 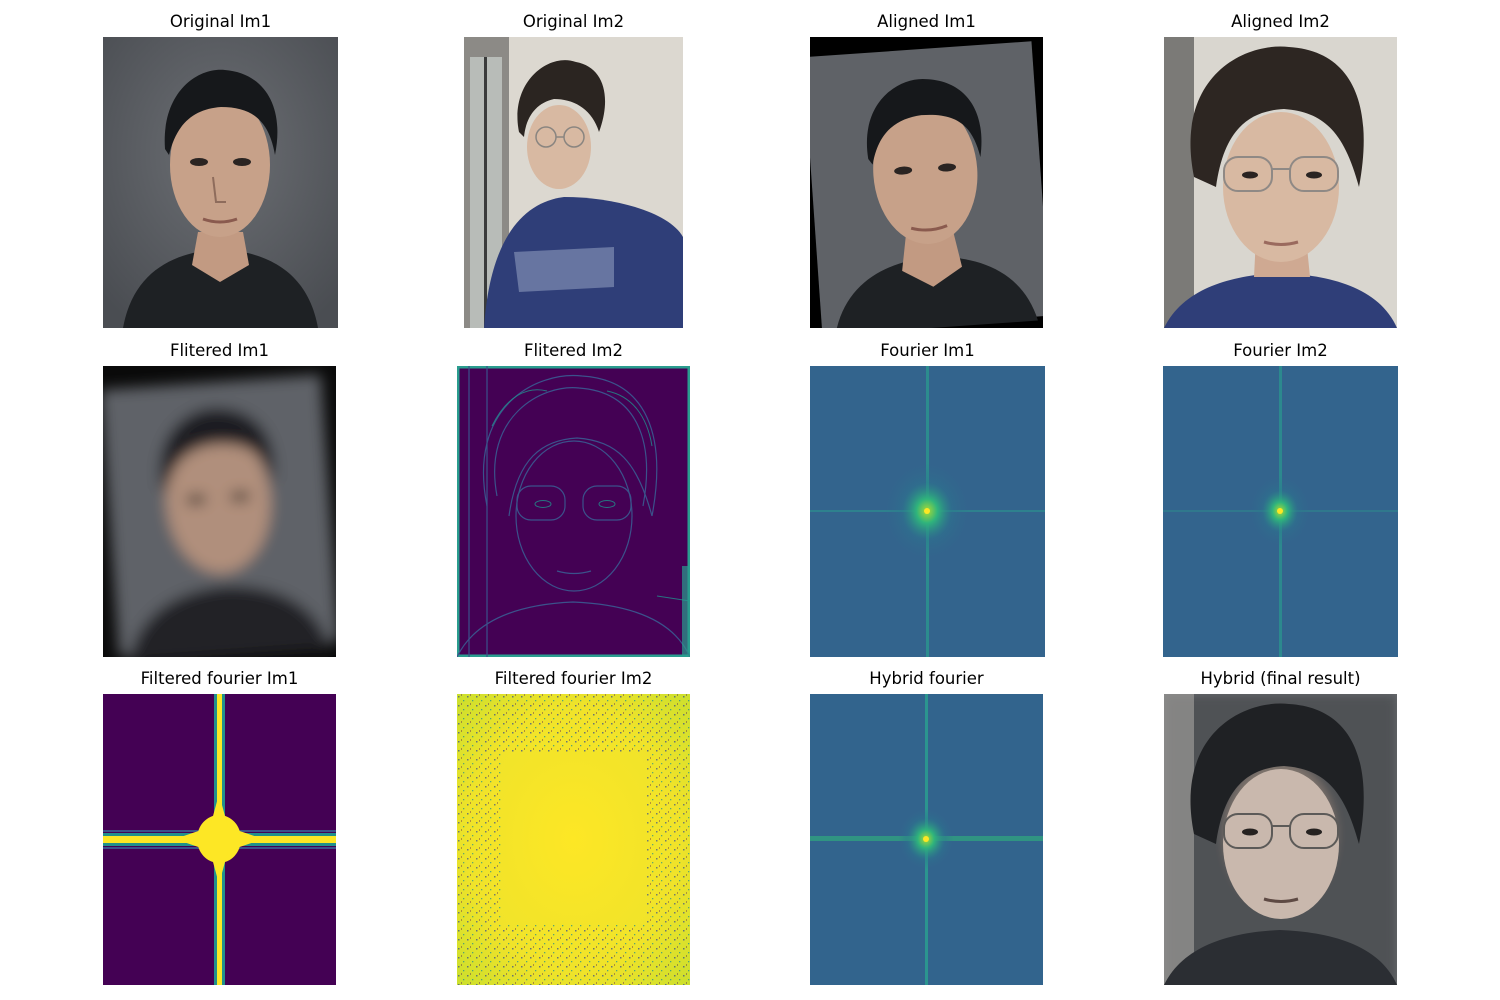 What do you see at coordinates (926, 839) in the screenshot?
I see `hybrid-fourier-image` at bounding box center [926, 839].